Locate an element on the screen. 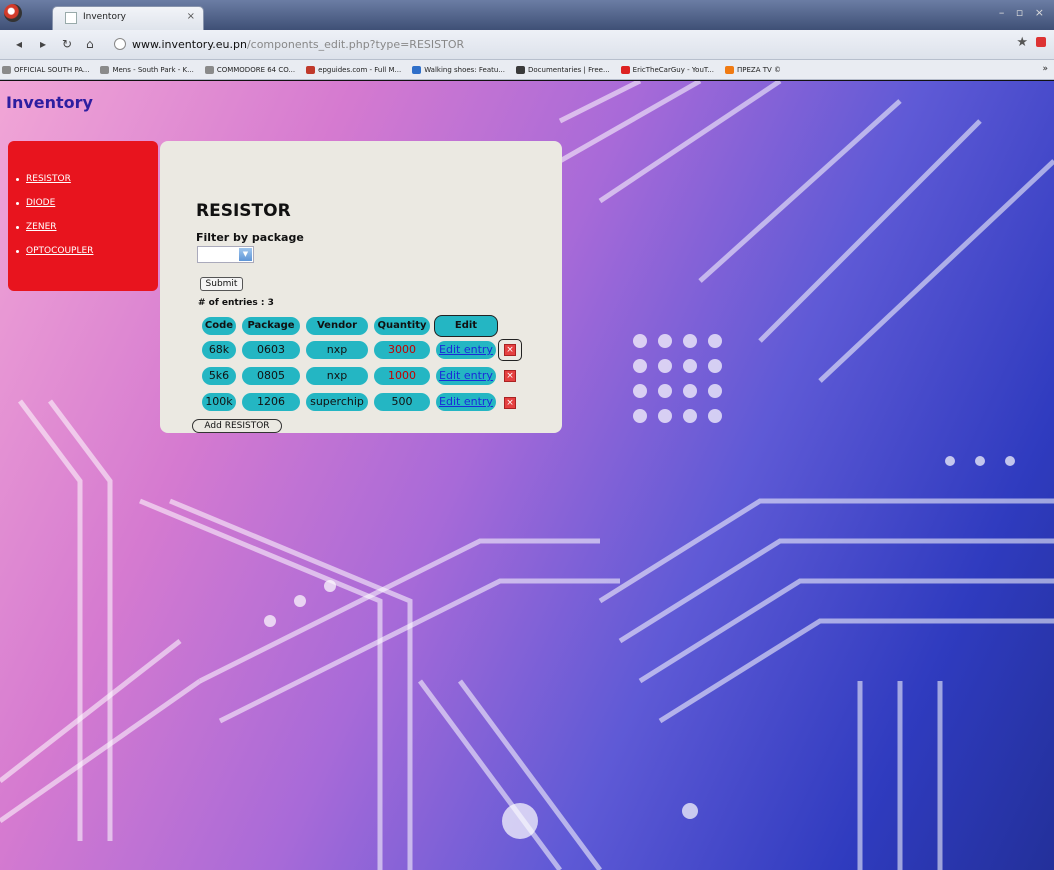  sidebar-item-optocoupler: OPTOCOUPLER is located at coordinates (54, 251).